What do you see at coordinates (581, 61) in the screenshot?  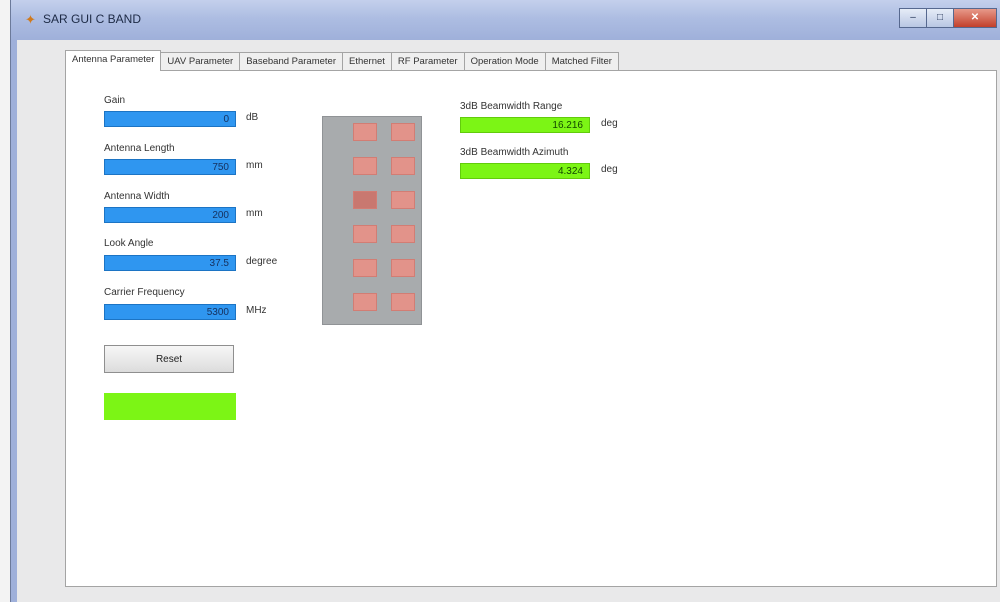 I see `tab-matched-filter: Matched Filter` at bounding box center [581, 61].